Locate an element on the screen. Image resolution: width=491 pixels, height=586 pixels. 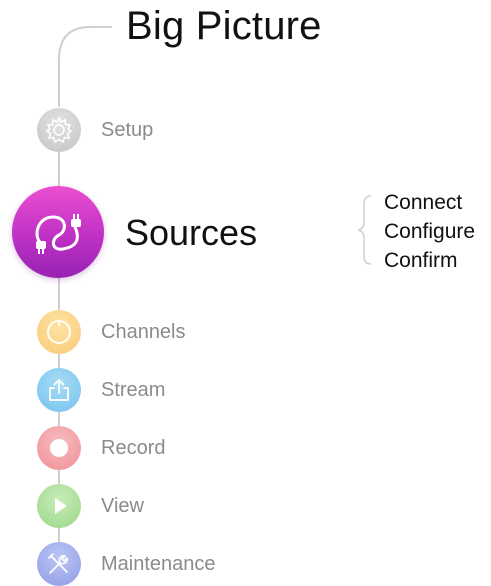
step-record-circle is located at coordinates (59, 448).